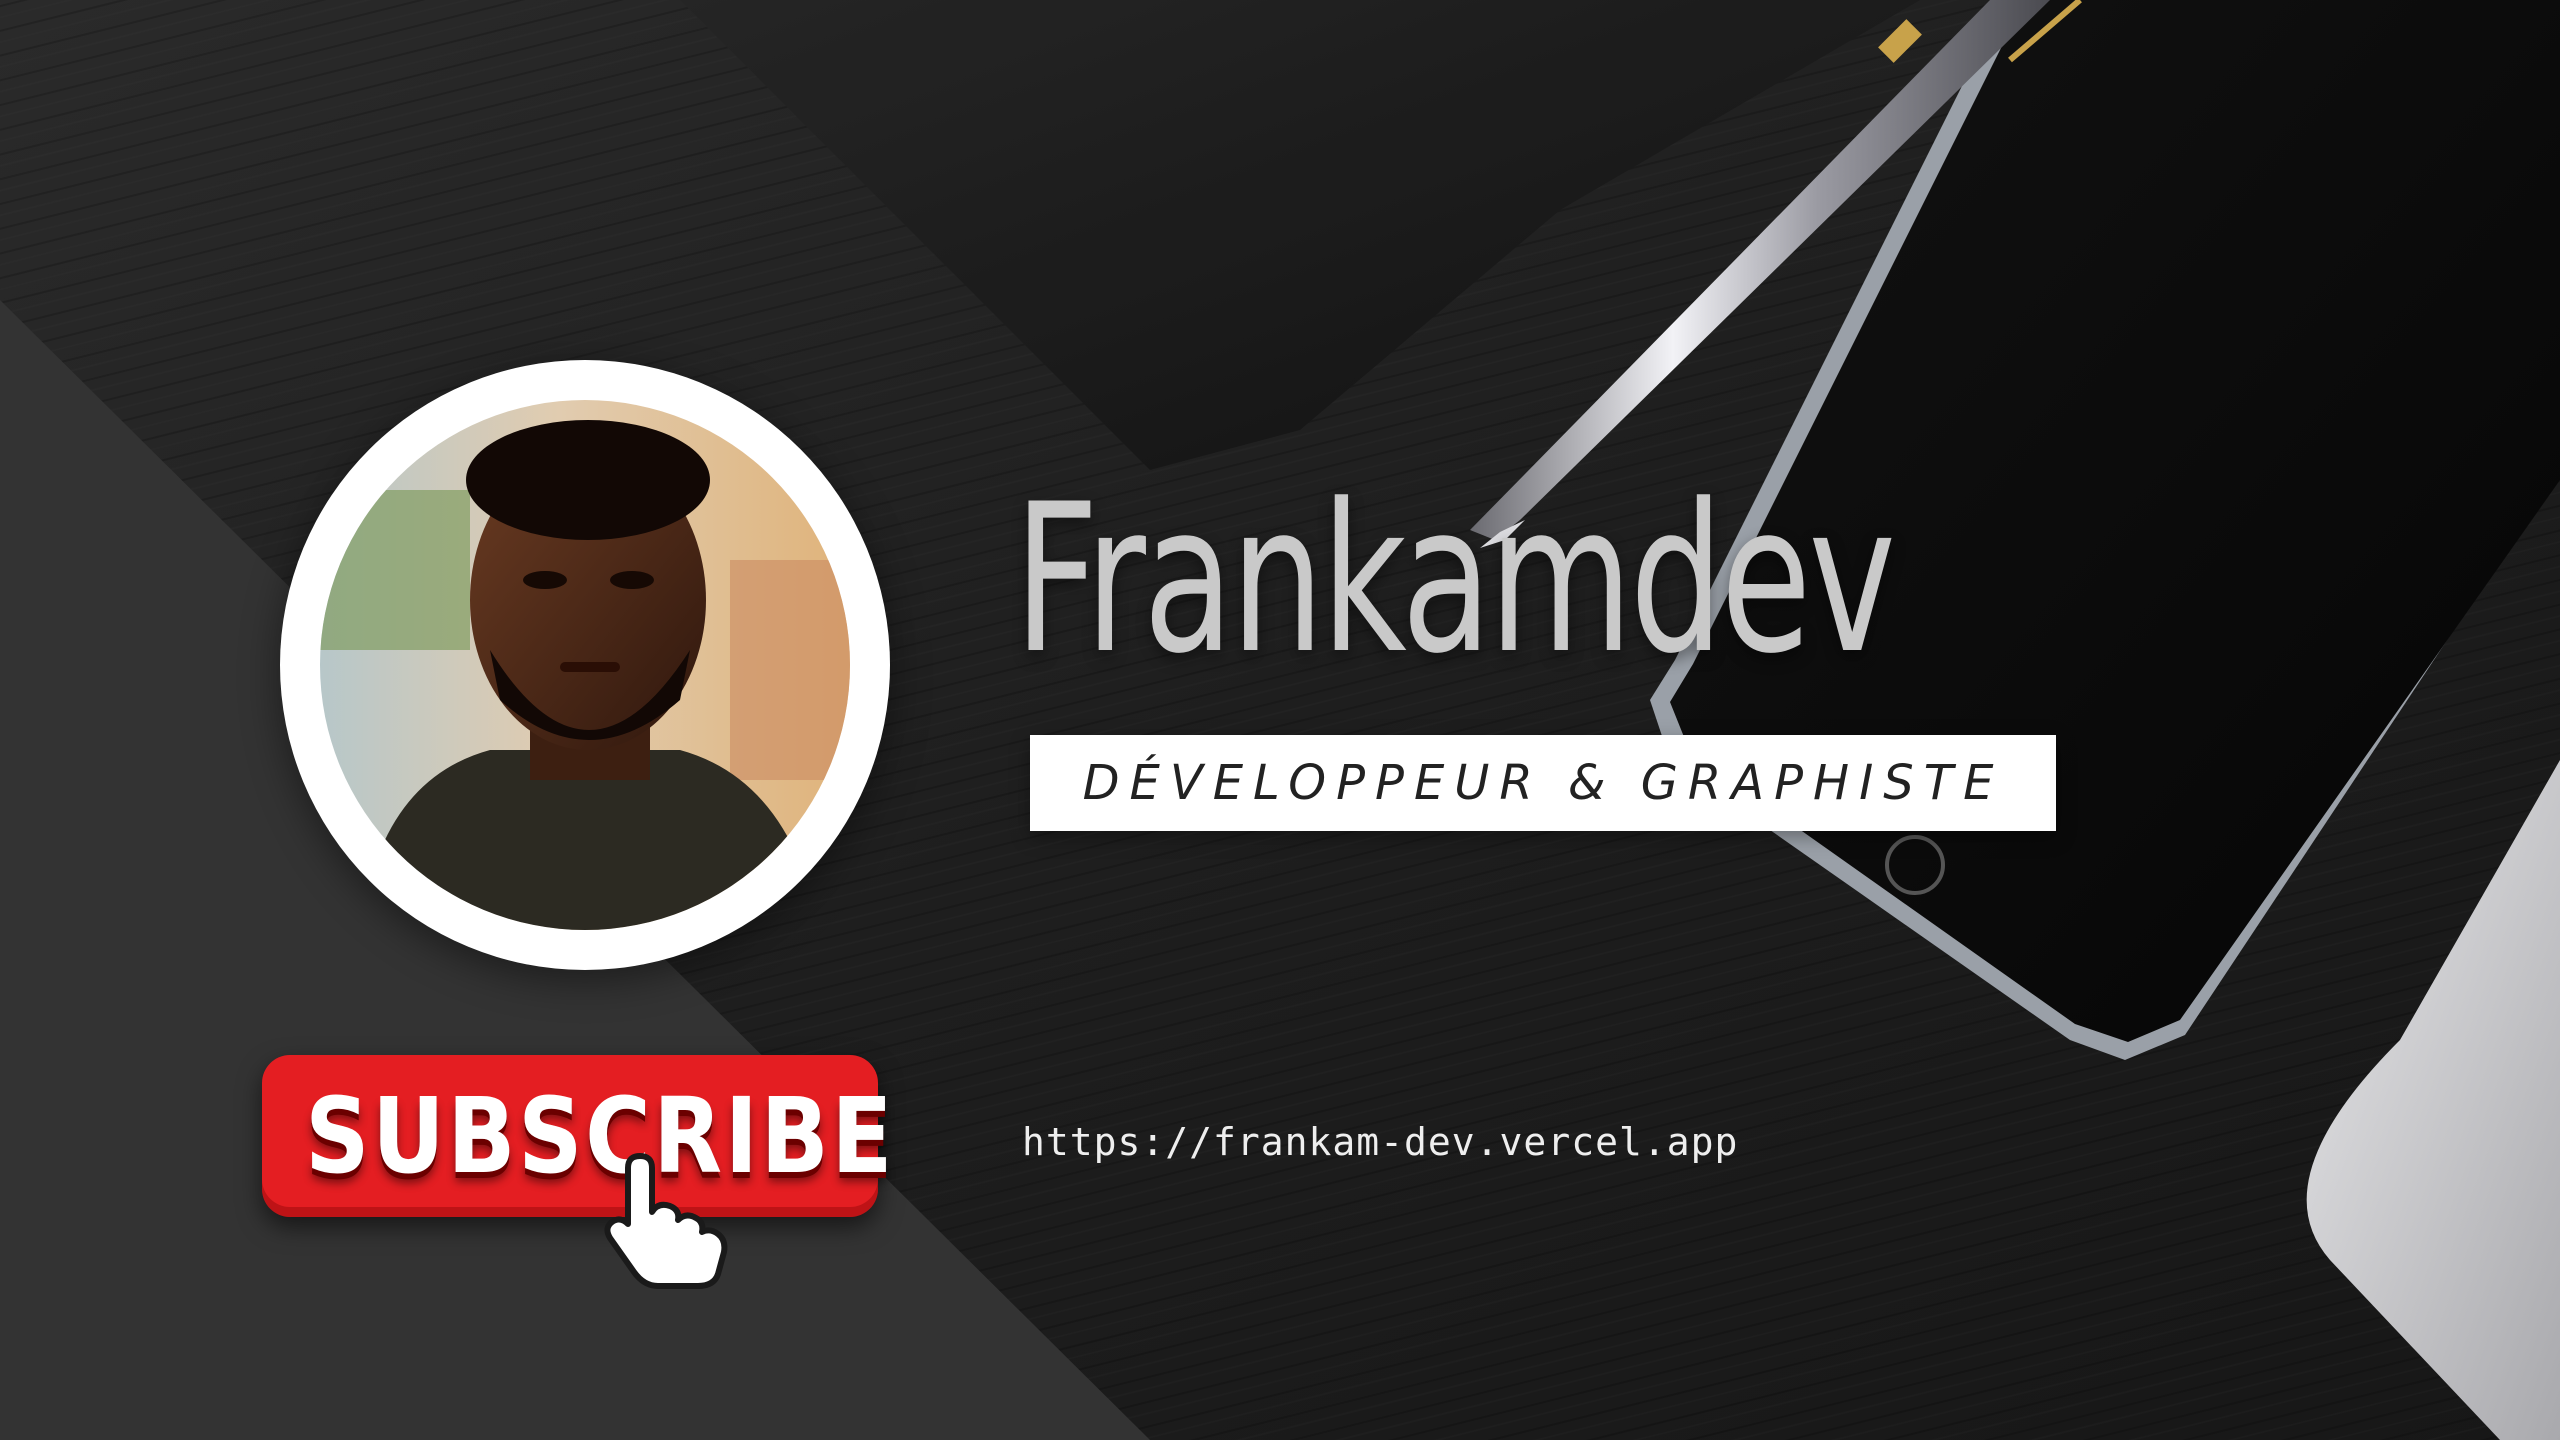 The height and width of the screenshot is (1440, 2560). What do you see at coordinates (1455, 580) in the screenshot?
I see `channel-name: Frankamdev` at bounding box center [1455, 580].